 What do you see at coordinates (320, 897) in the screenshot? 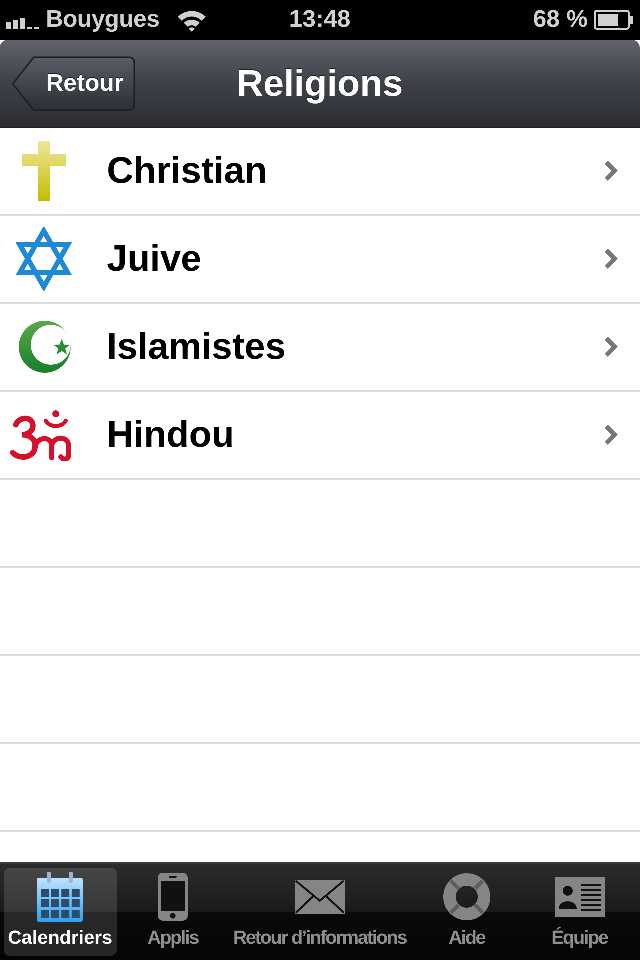
I see `envelope-icon` at bounding box center [320, 897].